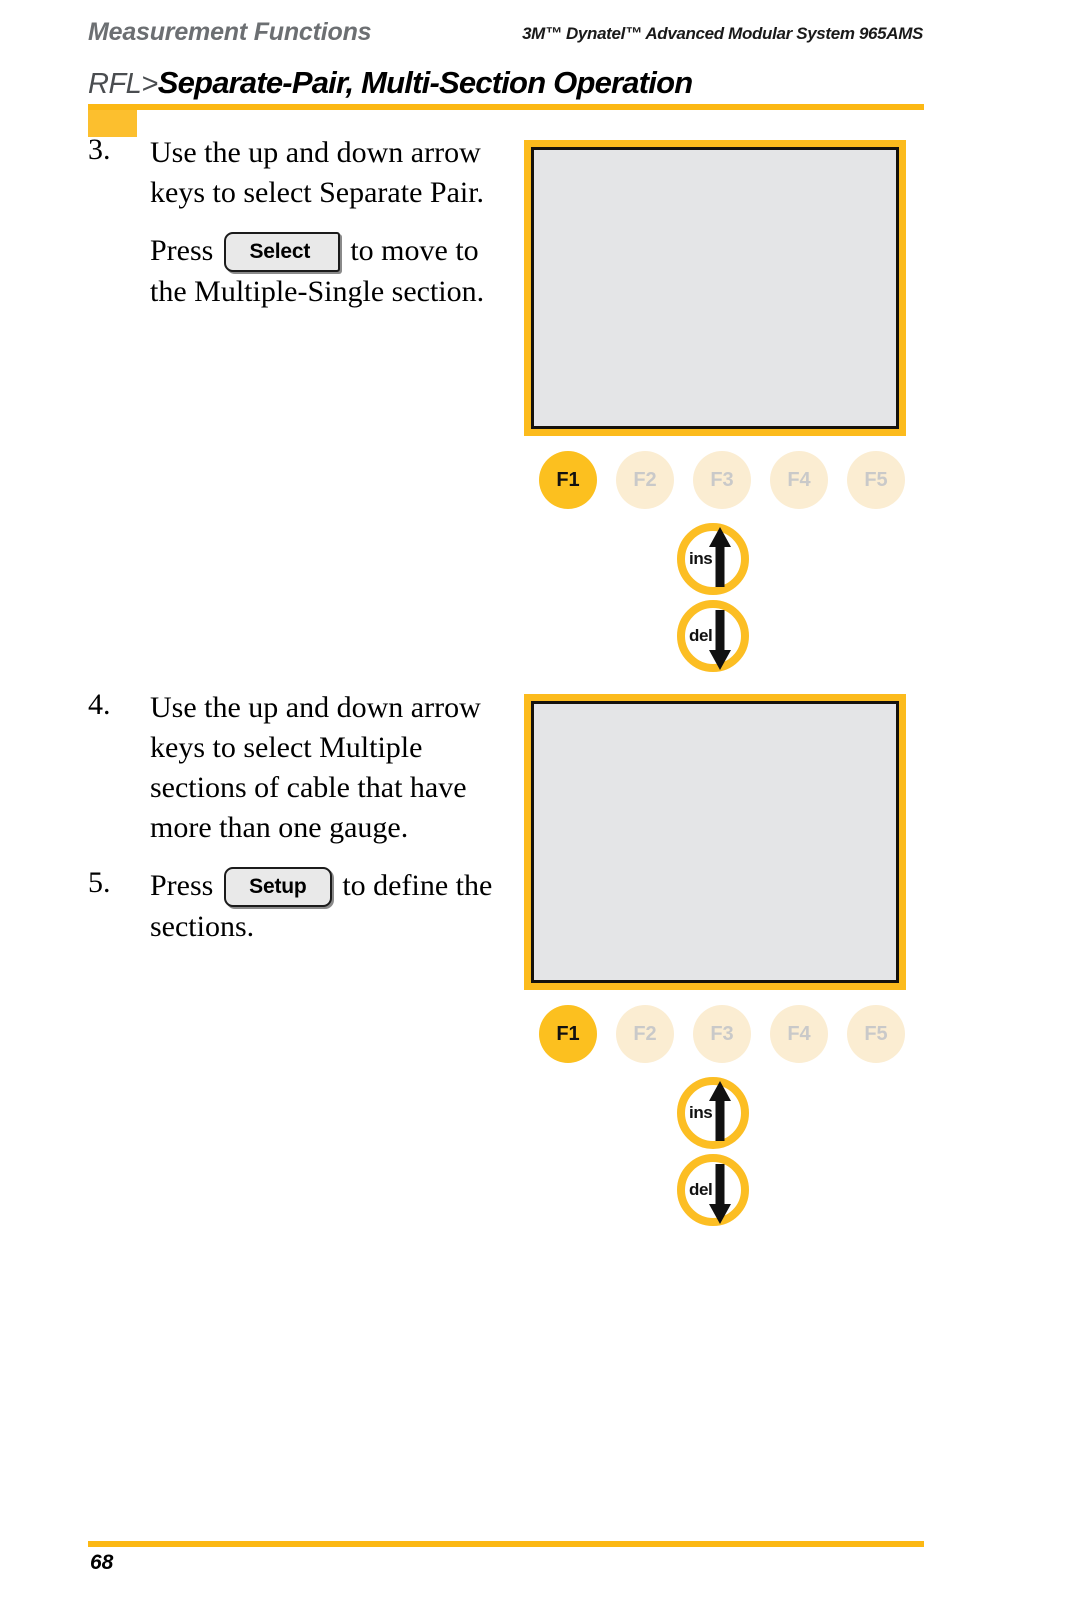 This screenshot has height=1608, width=1080. I want to click on setup-key-button: Setup, so click(277, 887).